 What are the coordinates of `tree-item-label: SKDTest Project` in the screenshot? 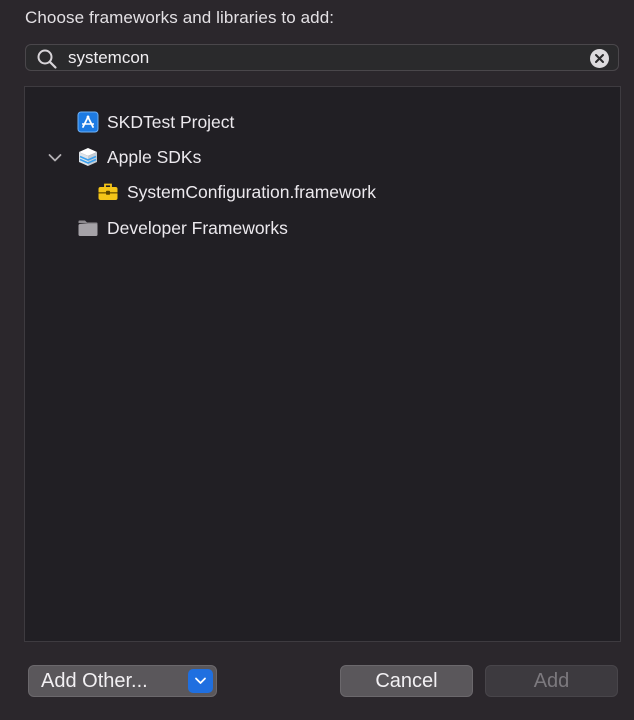 It's located at (171, 121).